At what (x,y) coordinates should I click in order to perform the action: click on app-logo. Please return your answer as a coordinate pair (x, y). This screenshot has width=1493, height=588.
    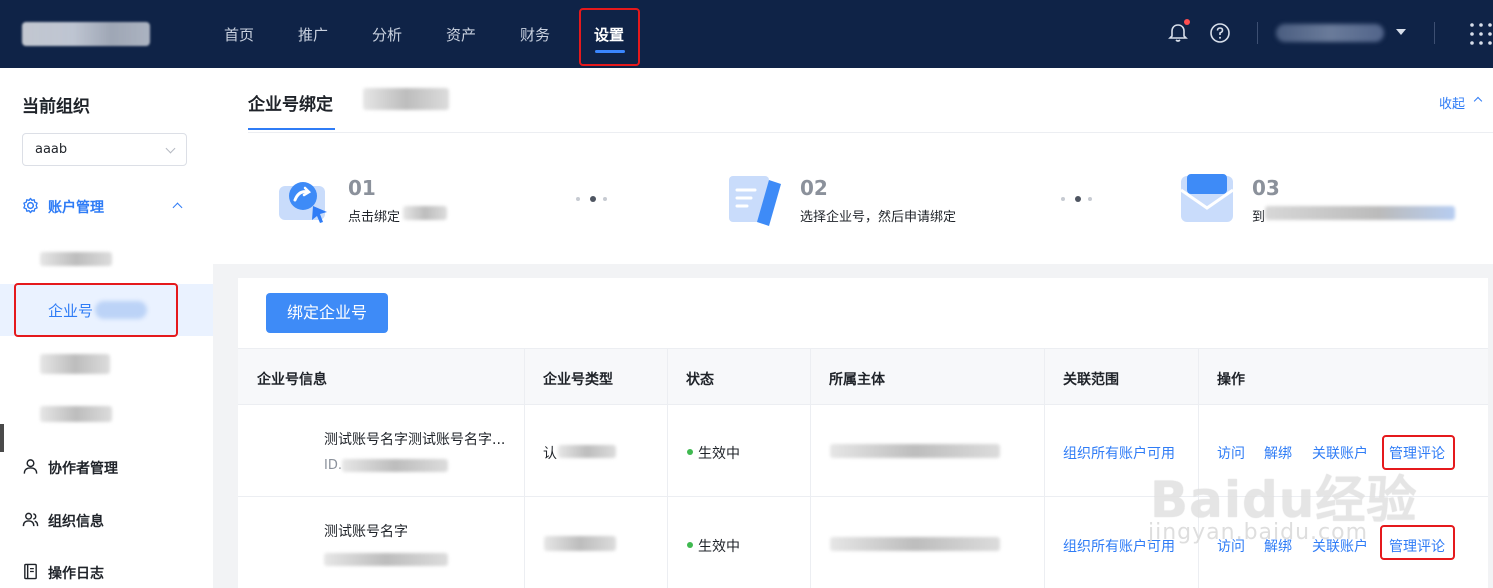
    Looking at the image, I should click on (86, 34).